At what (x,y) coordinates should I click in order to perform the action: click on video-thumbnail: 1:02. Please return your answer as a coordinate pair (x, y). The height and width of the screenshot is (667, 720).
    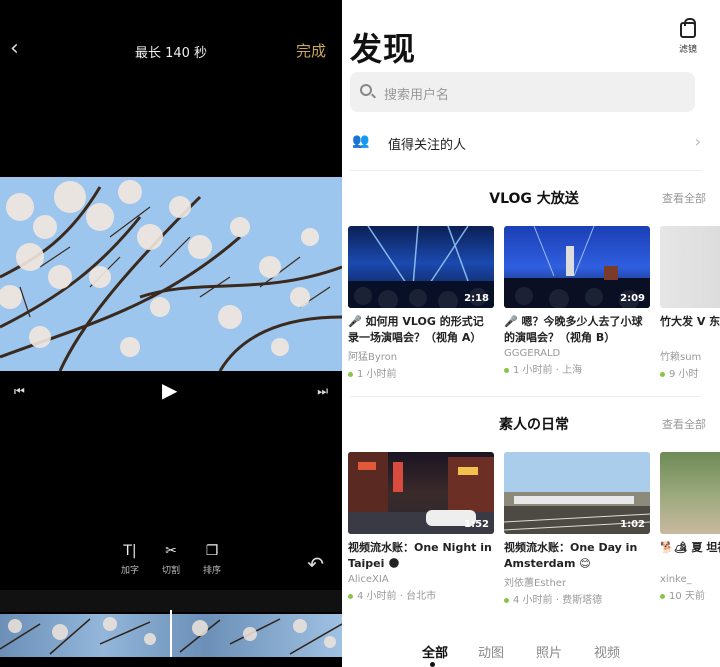
    Looking at the image, I should click on (577, 493).